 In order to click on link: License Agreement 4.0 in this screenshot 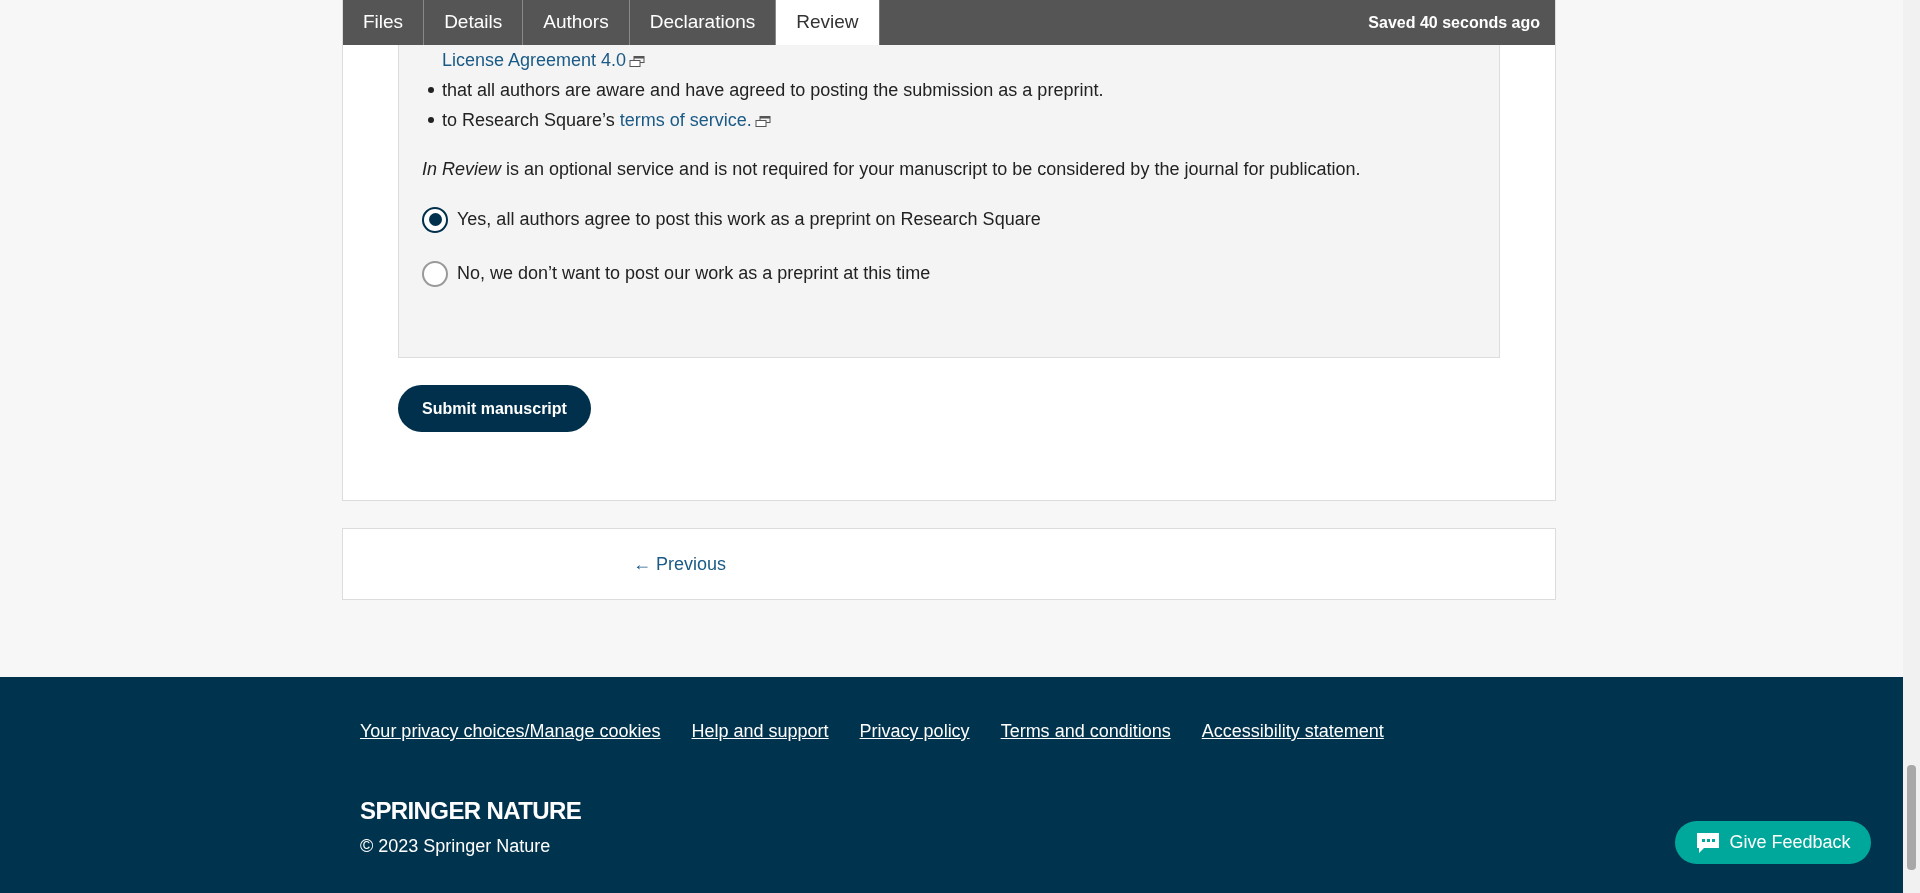, I will do `click(534, 60)`.